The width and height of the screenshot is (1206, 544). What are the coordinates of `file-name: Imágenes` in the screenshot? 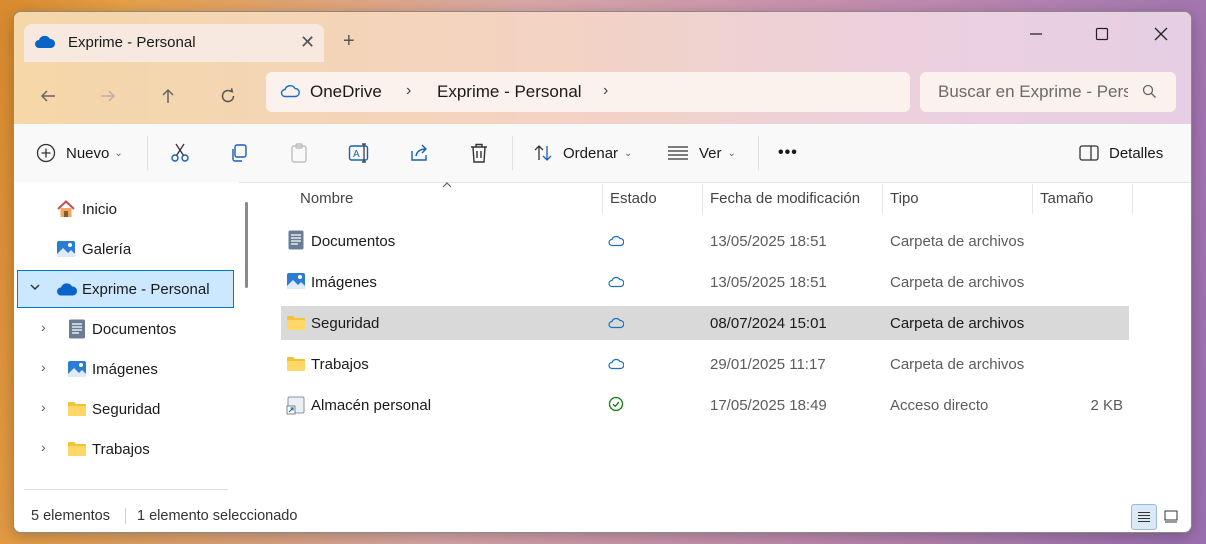 It's located at (344, 282).